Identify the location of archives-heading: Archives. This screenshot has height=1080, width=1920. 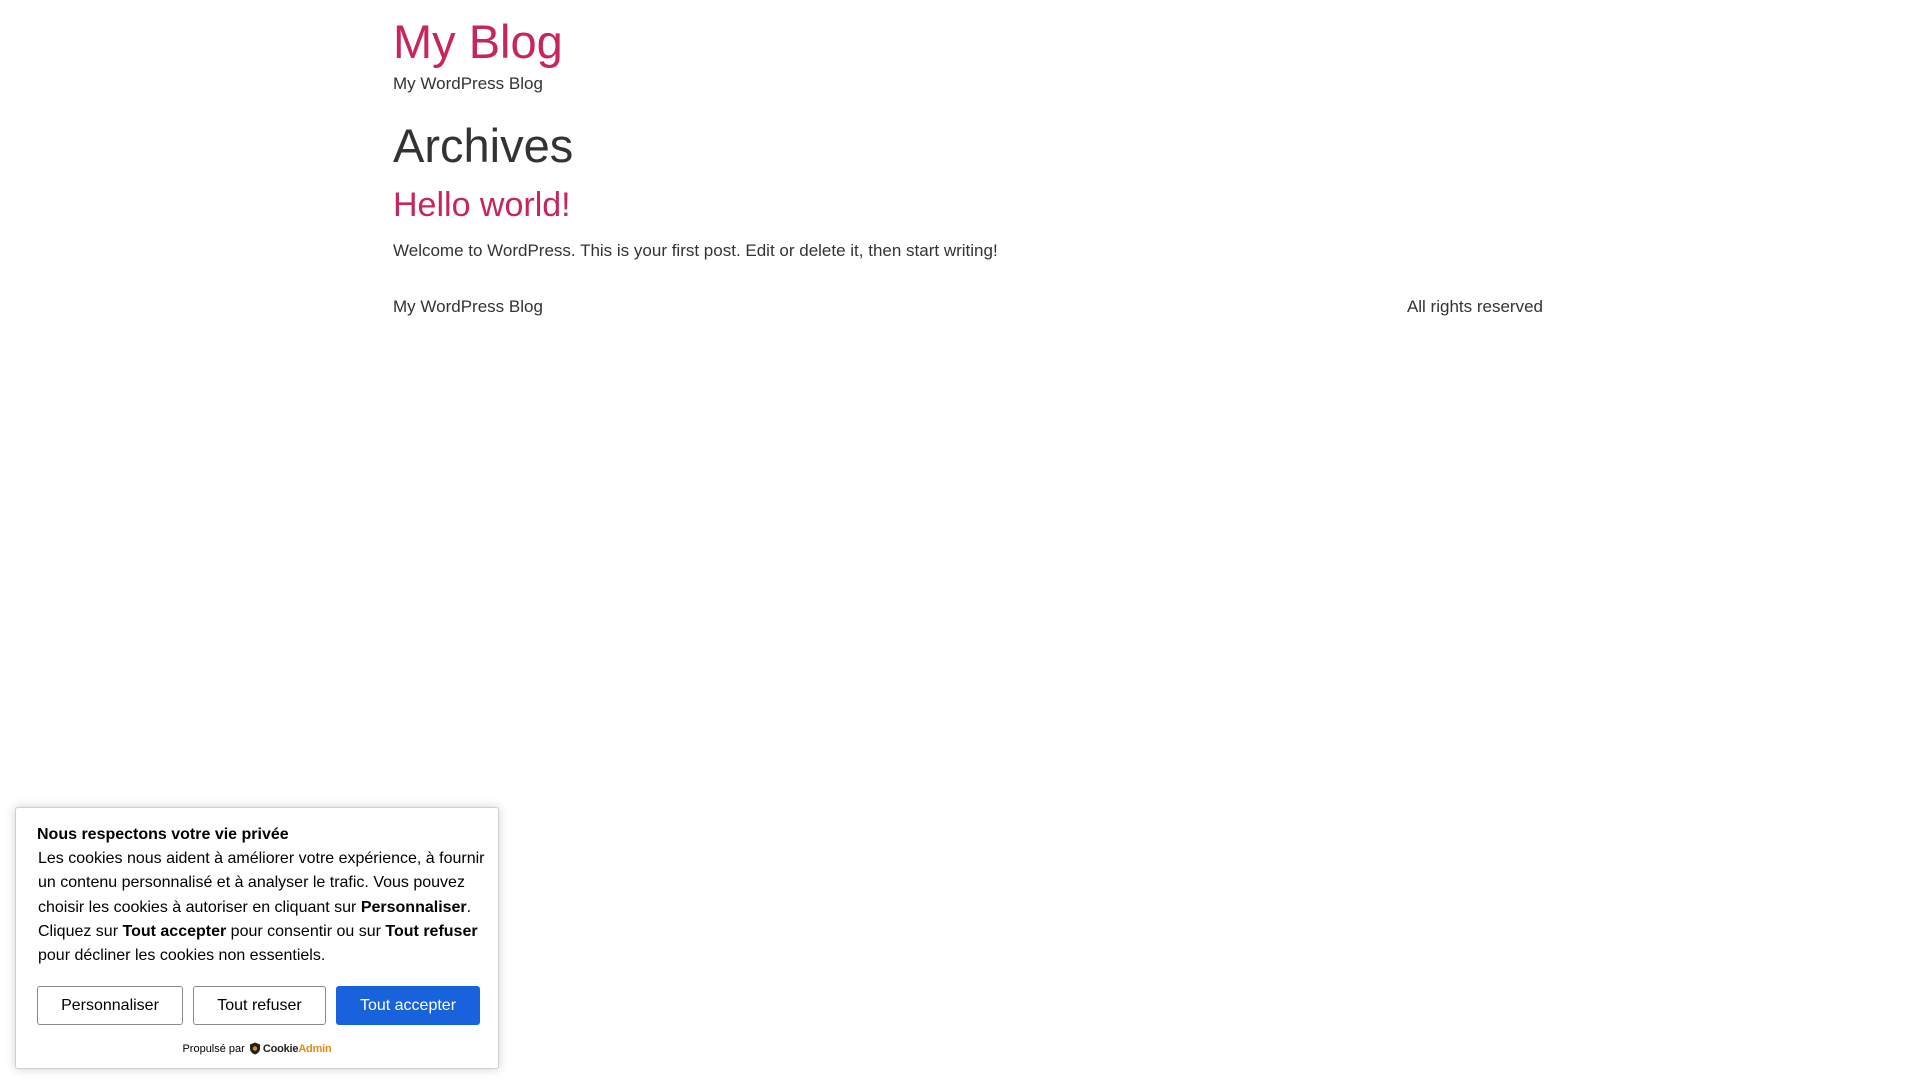
(483, 145).